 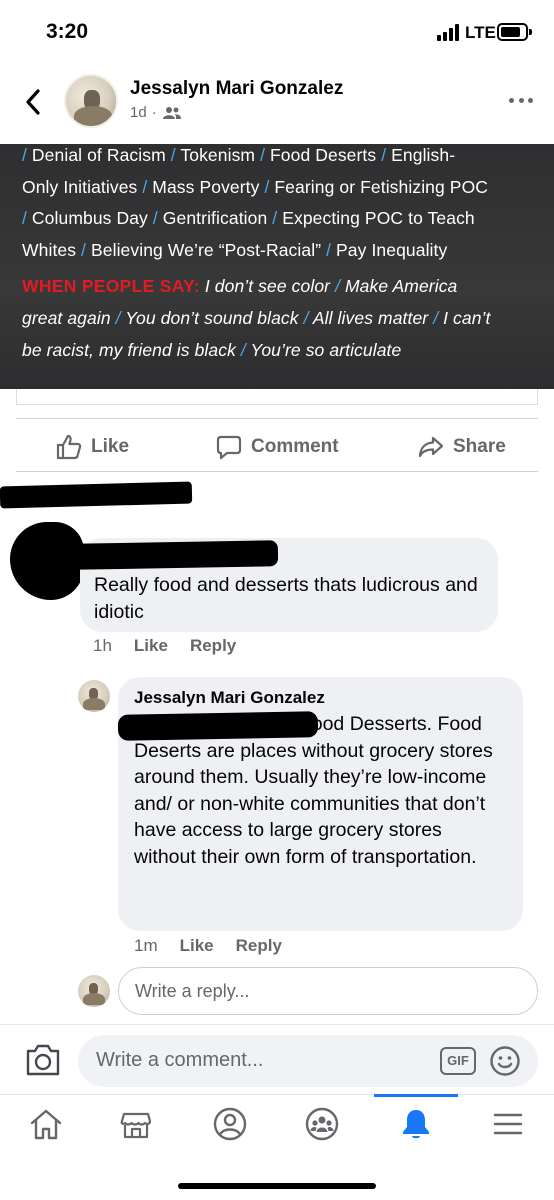 I want to click on reply-meta: 1m Like Reply, so click(x=208, y=946).